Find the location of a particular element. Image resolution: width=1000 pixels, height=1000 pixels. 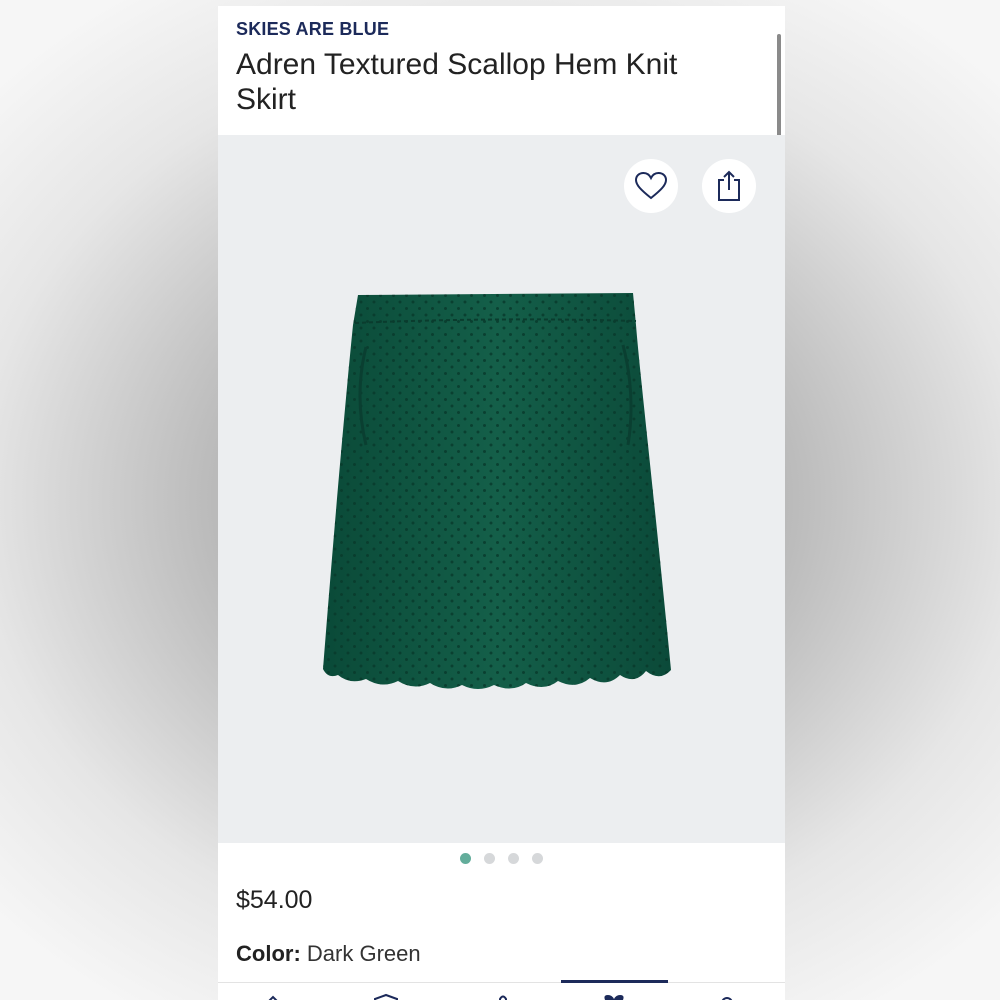

share-icon is located at coordinates (729, 185).